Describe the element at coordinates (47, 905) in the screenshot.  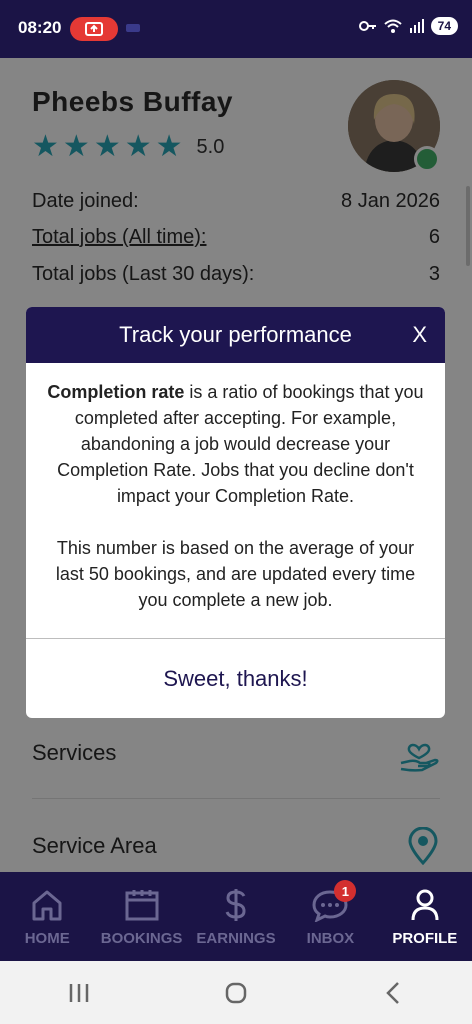
I see `home-icon` at that location.